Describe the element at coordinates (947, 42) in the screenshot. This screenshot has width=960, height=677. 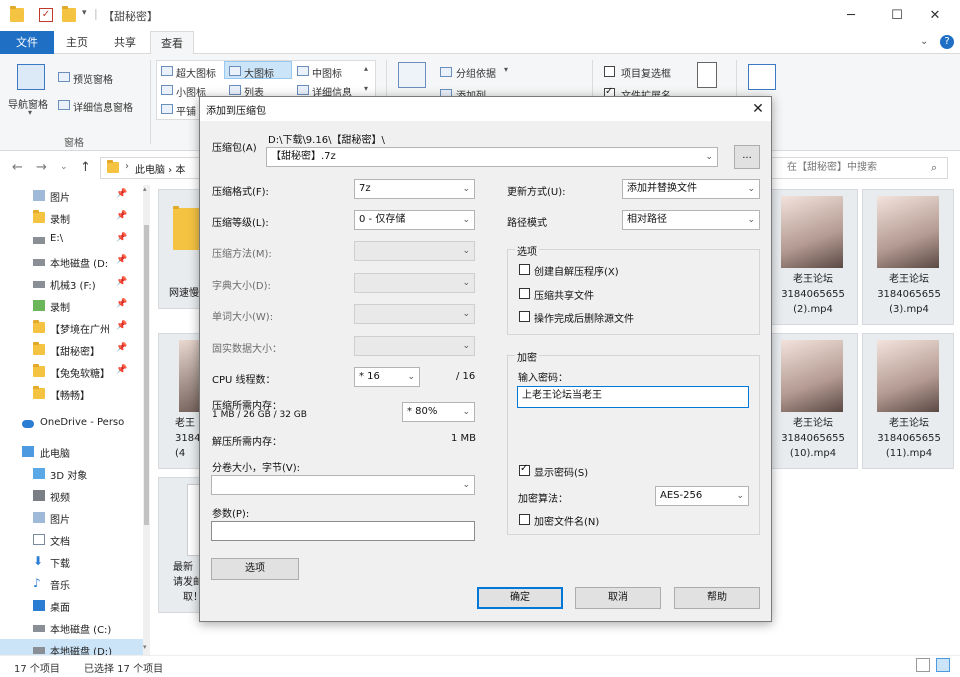
I see `help-icon: ?` at that location.